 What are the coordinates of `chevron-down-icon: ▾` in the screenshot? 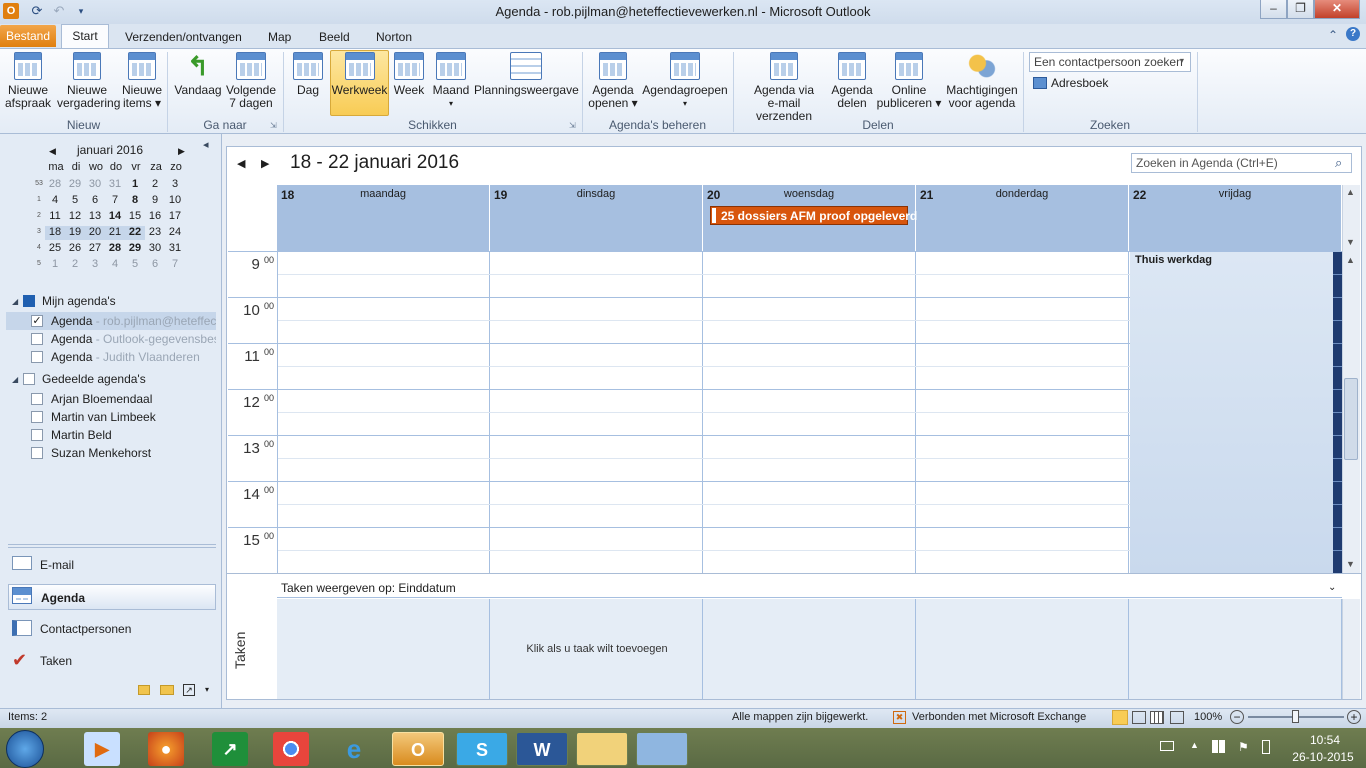 It's located at (1182, 60).